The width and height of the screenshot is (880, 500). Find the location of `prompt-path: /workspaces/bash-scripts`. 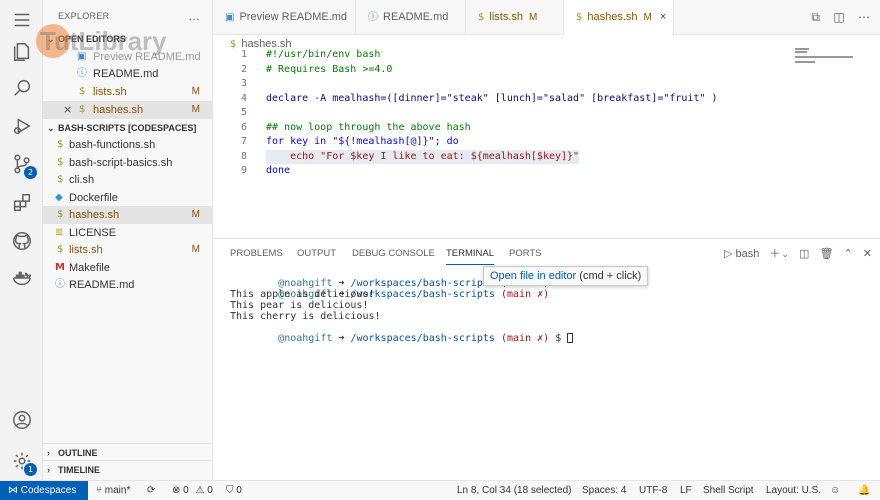

prompt-path: /workspaces/bash-scripts is located at coordinates (422, 338).